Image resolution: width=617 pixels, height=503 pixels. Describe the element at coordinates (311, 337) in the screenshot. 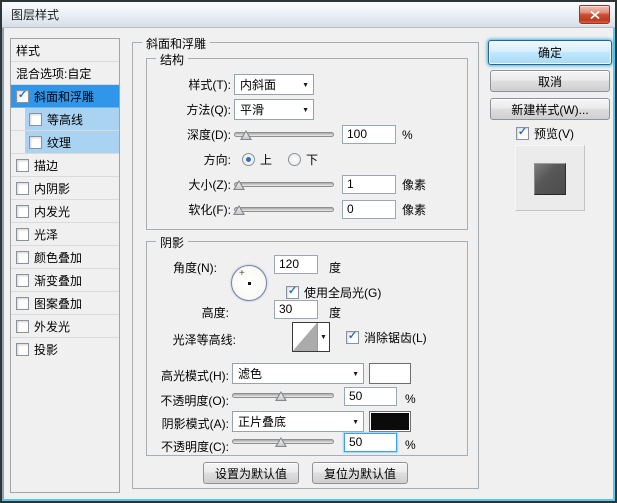

I see `gloss-contour-picker: ▼` at that location.